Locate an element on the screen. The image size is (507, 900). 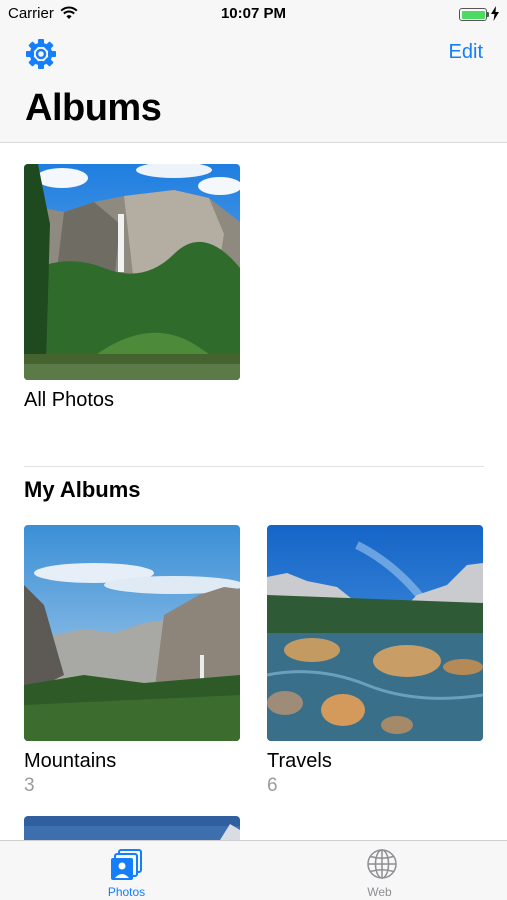
album-count-travels: 6 is located at coordinates (272, 785).